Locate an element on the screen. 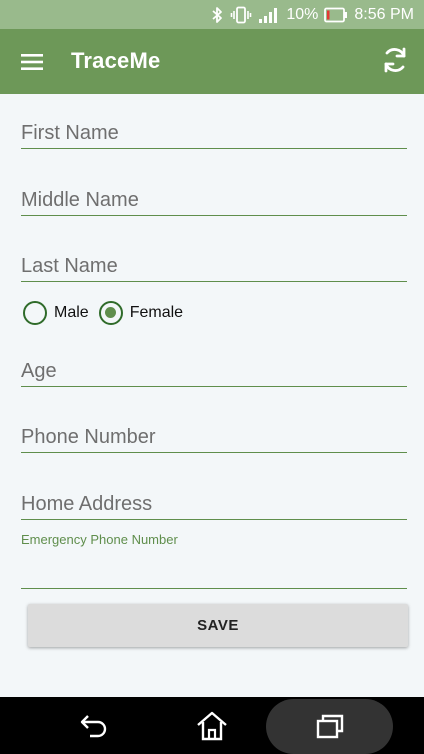  female-radio-circle is located at coordinates (110, 313).